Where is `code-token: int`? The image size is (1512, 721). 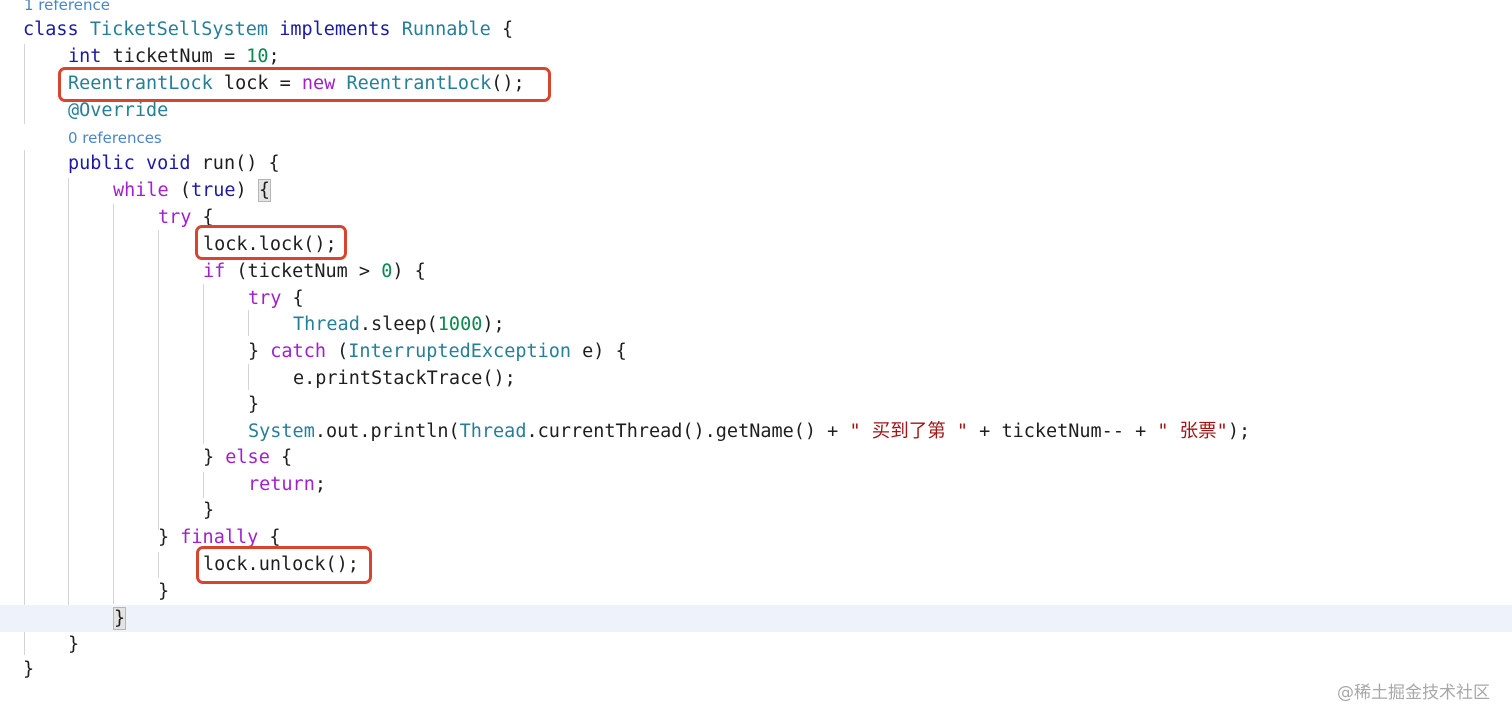 code-token: int is located at coordinates (85, 56).